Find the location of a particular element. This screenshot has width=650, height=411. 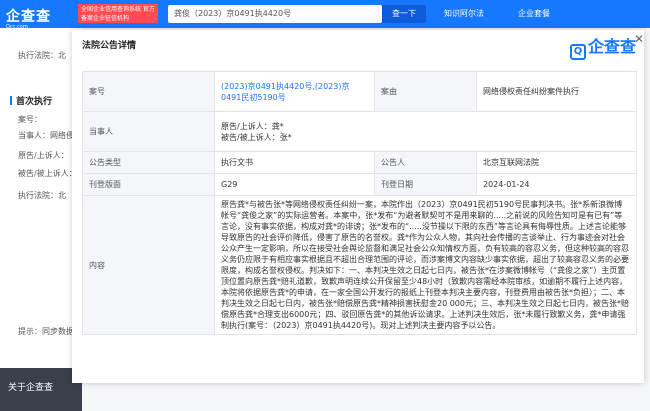

qcc-mark-icon: Q is located at coordinates (578, 52).